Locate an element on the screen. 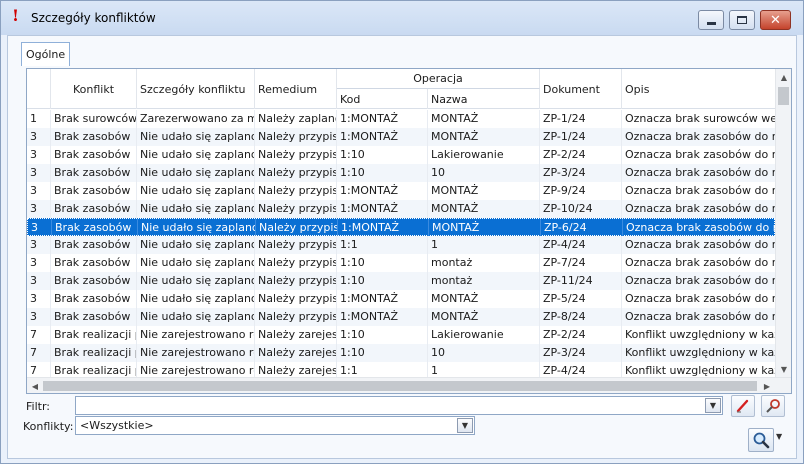 The height and width of the screenshot is (464, 804). header-konflikt: Konflikt is located at coordinates (94, 89).